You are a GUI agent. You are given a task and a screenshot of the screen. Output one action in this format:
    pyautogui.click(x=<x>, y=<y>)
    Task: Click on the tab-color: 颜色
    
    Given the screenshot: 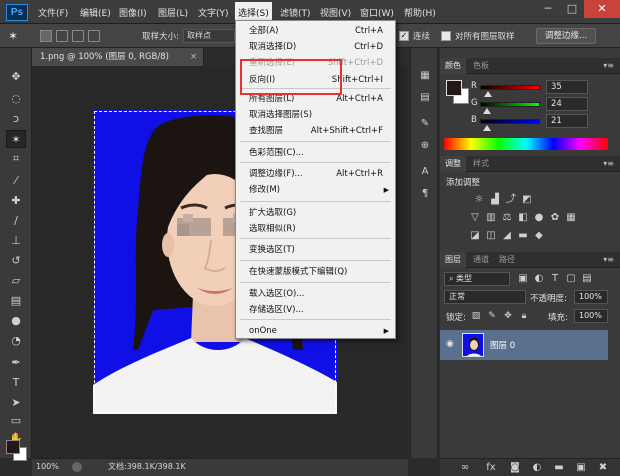 What is the action you would take?
    pyautogui.click(x=453, y=66)
    